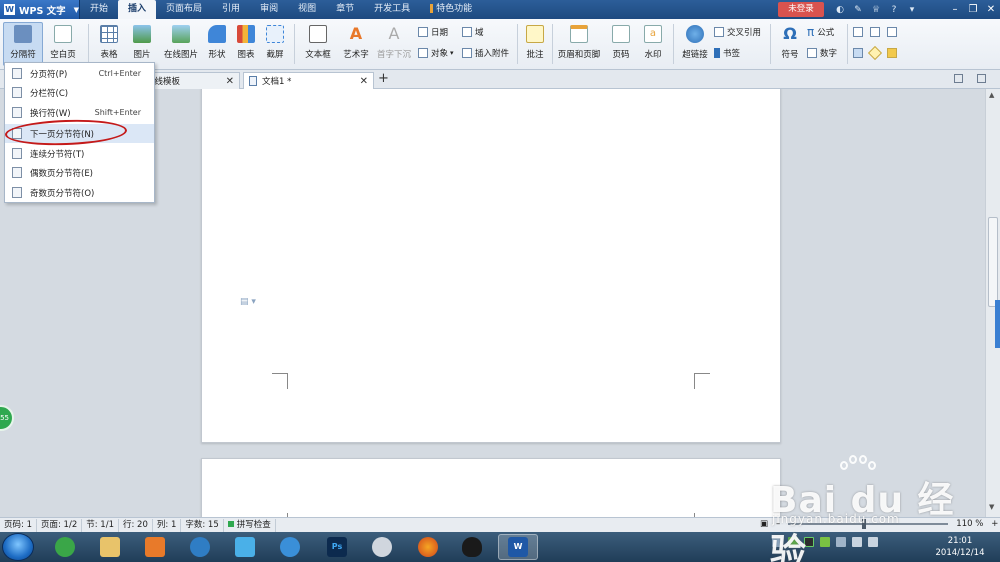 Image resolution: width=1000 pixels, height=562 pixels. What do you see at coordinates (875, 53) in the screenshot?
I see `eraser-icon` at bounding box center [875, 53].